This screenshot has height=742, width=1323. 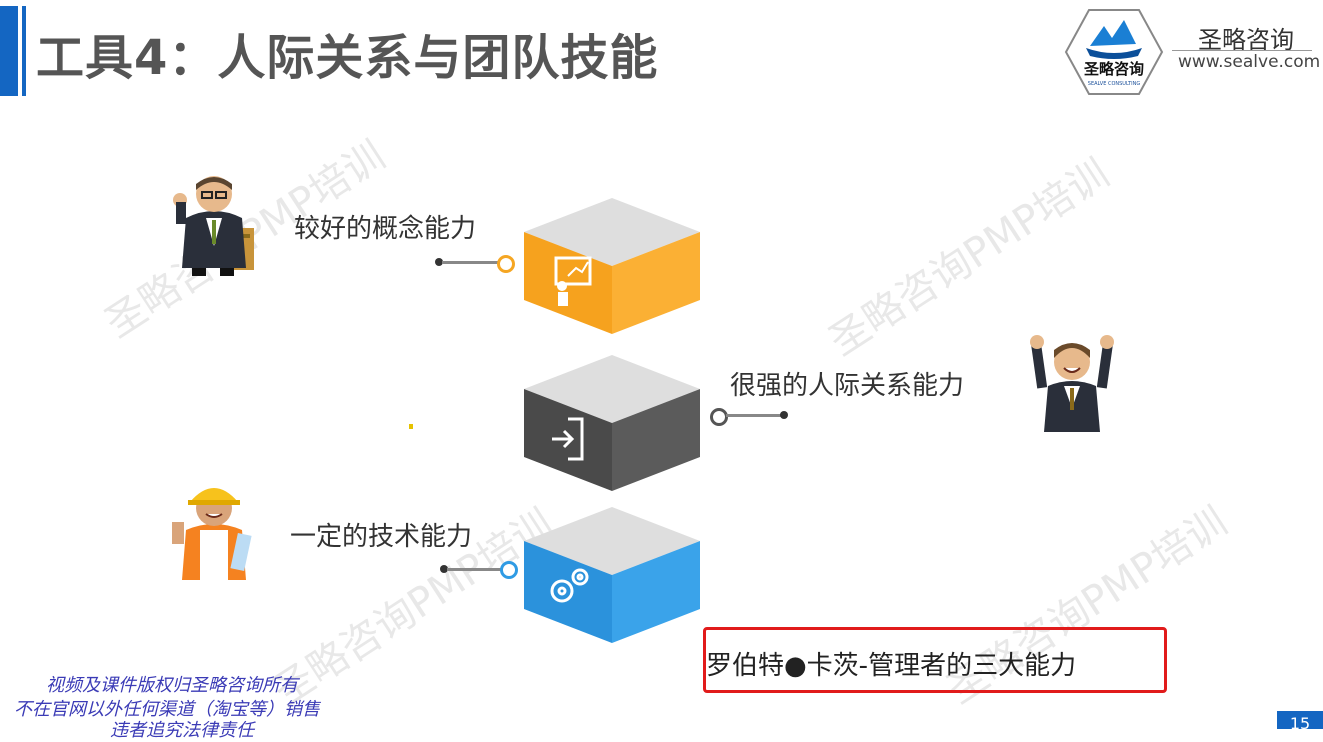 I want to click on logo-subtext: SEALVE CONSULTING, so click(x=1114, y=84).